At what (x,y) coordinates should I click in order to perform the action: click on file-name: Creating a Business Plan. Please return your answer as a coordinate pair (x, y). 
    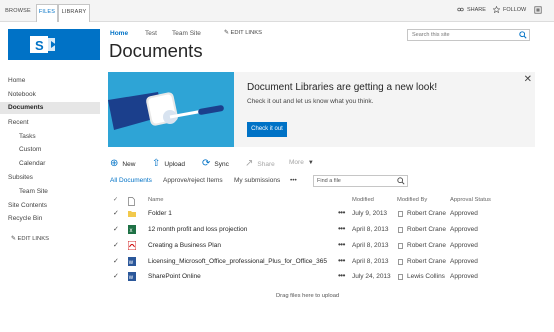
    Looking at the image, I should click on (184, 245).